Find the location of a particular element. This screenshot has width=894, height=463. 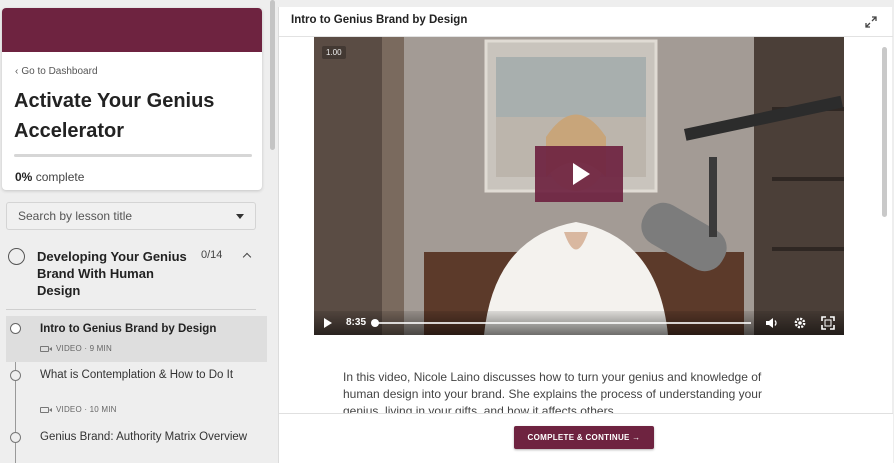

progress-suffix: complete is located at coordinates (60, 177).